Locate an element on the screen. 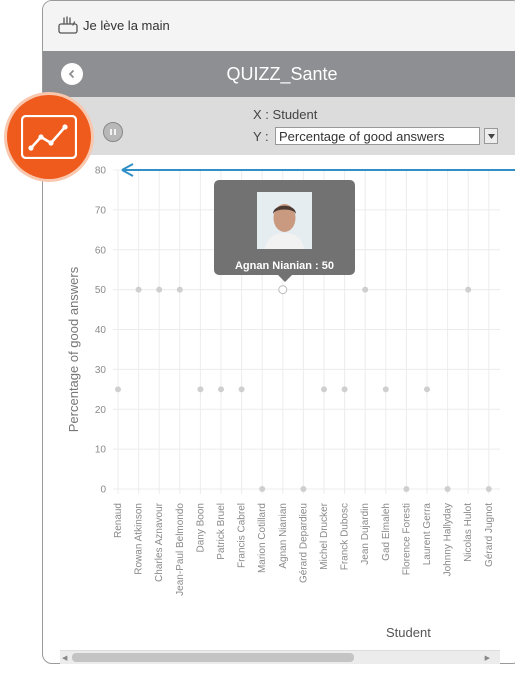 The width and height of the screenshot is (515, 673). x-tick-label: Jean-Paul Belmondo is located at coordinates (180, 549).